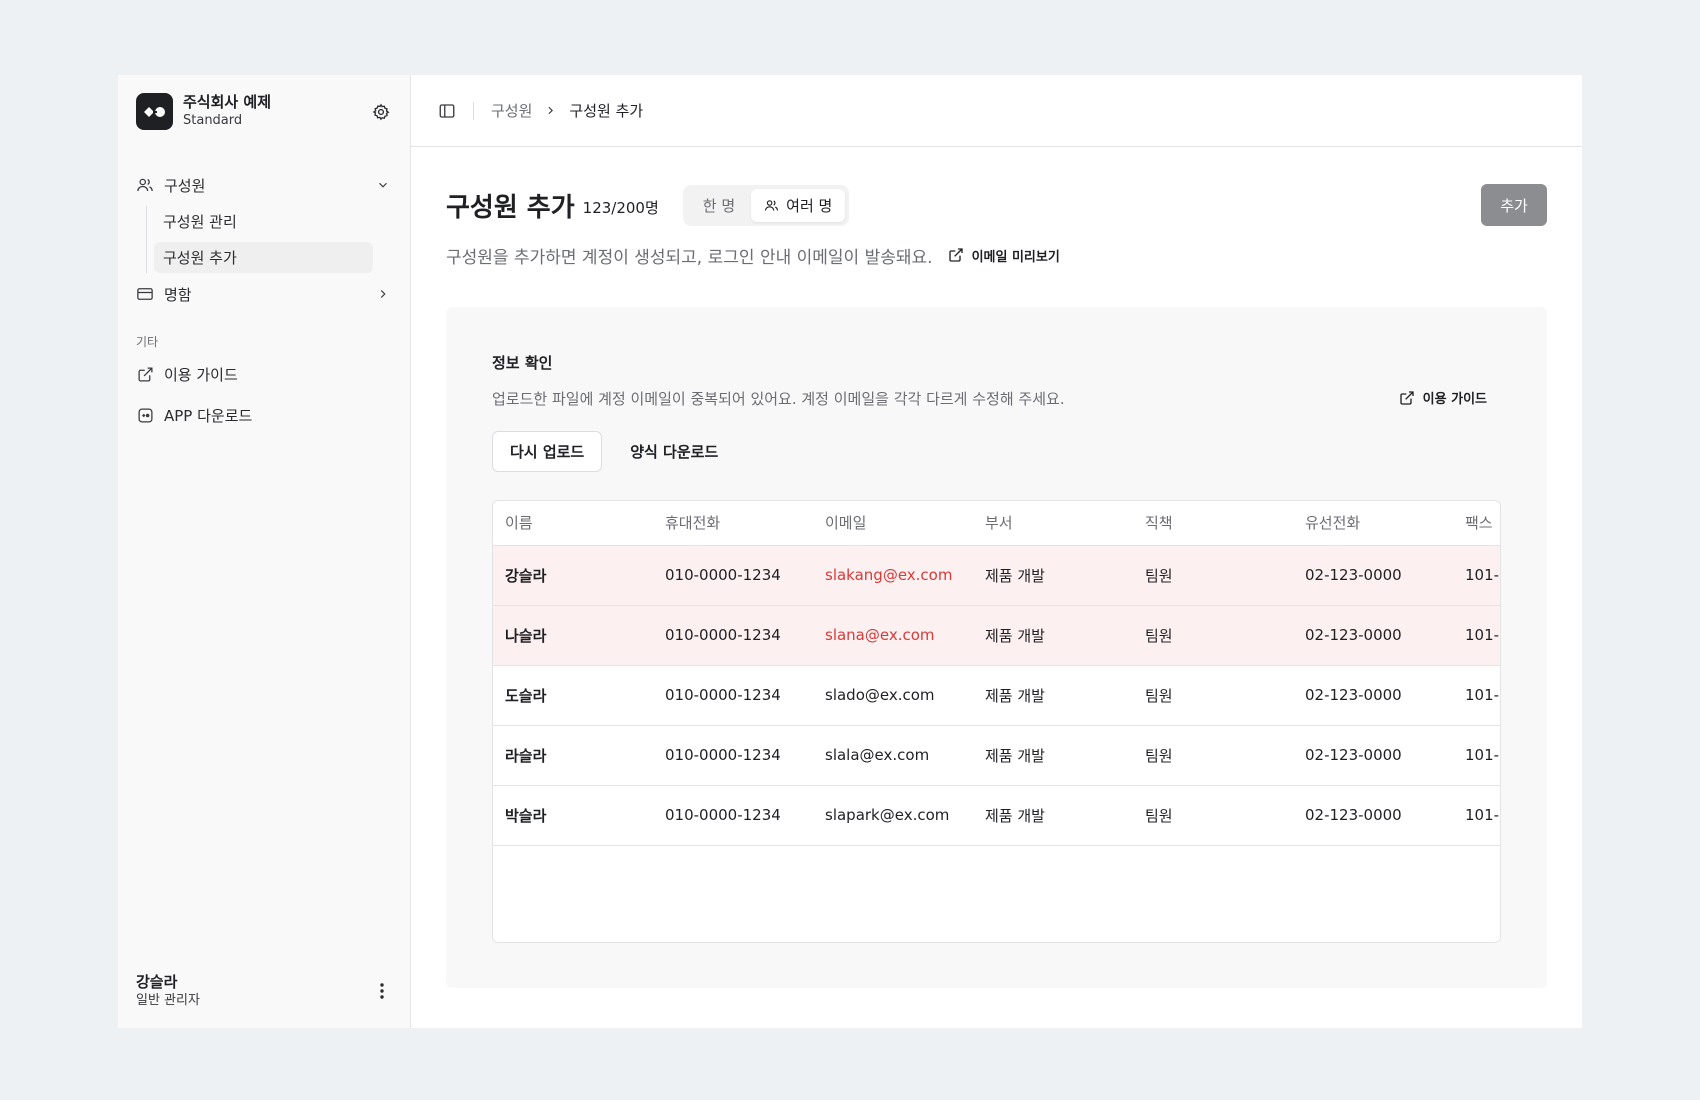  Describe the element at coordinates (567, 110) in the screenshot. I see `breadcrumb: 구성원 구성원 추가` at that location.